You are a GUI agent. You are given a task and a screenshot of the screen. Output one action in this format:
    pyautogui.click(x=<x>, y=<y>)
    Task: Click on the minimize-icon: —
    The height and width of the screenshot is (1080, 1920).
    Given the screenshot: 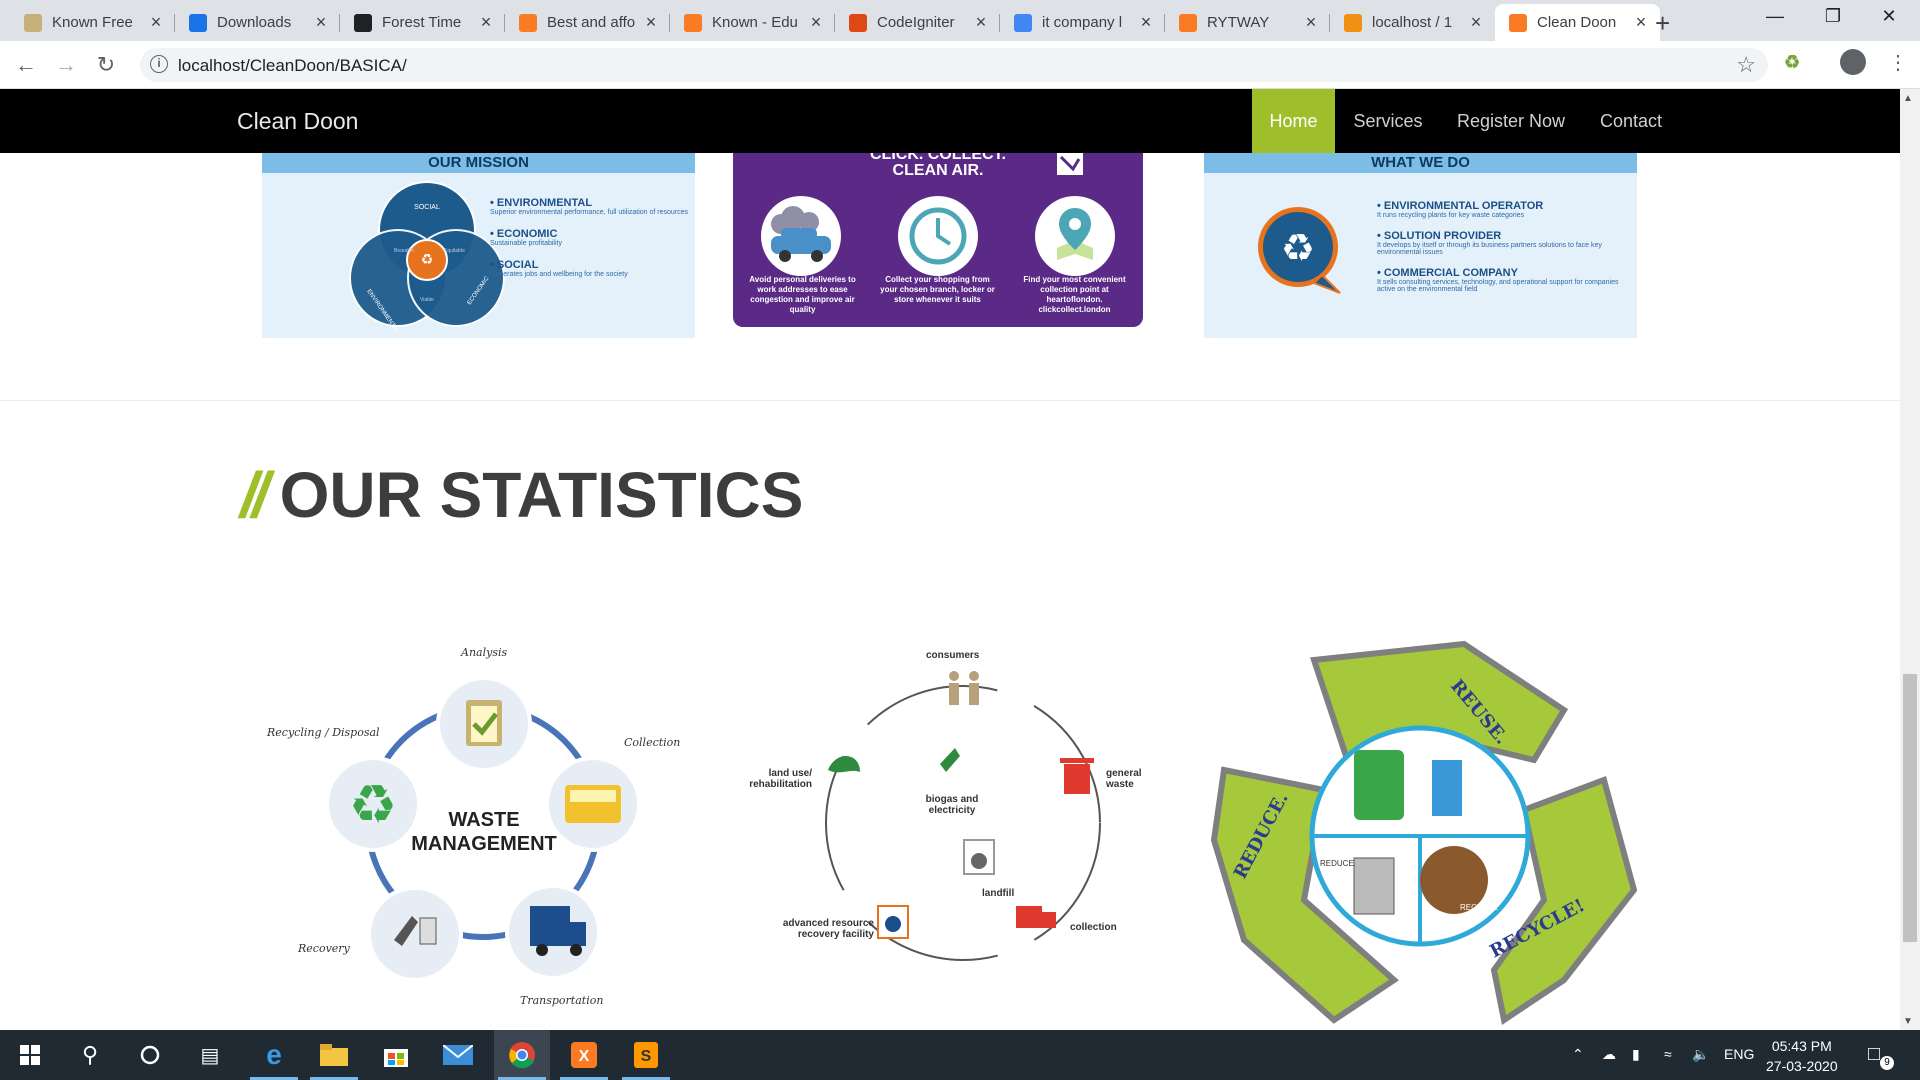 What is the action you would take?
    pyautogui.click(x=1775, y=16)
    